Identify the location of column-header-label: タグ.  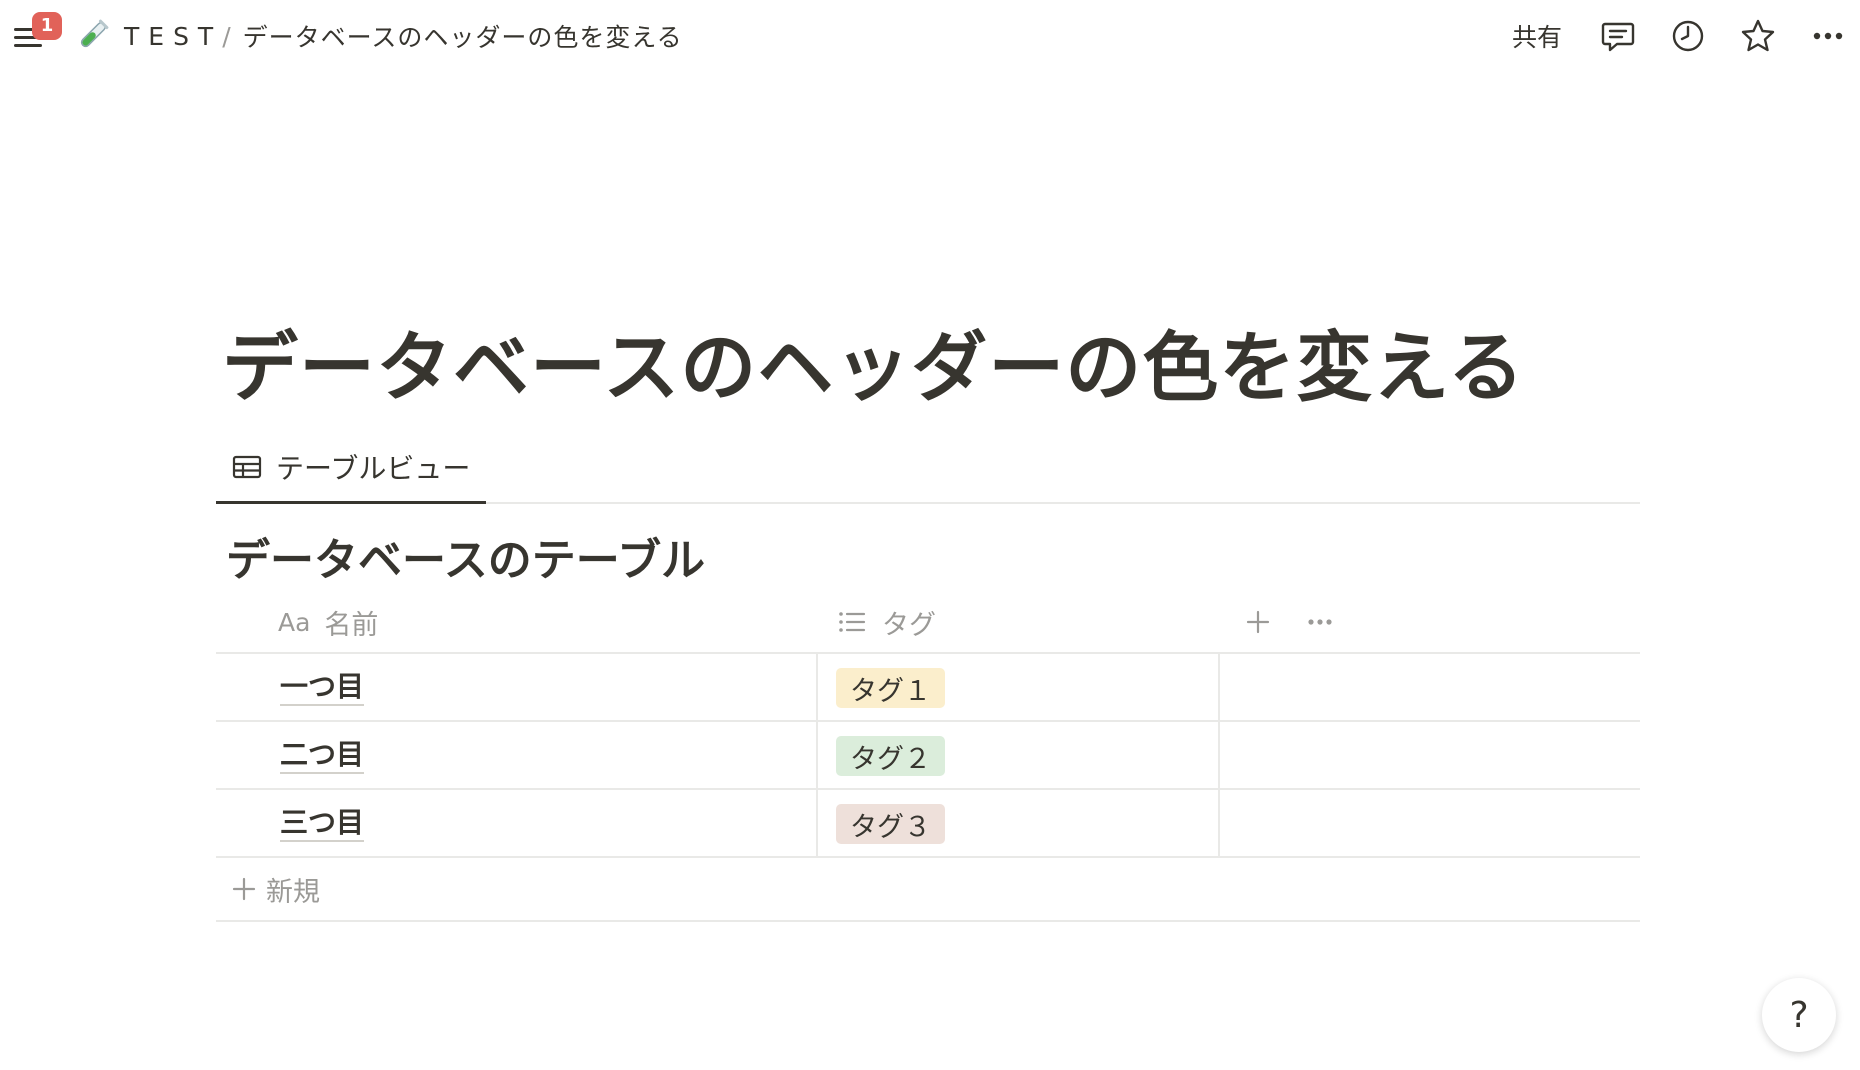
(909, 625).